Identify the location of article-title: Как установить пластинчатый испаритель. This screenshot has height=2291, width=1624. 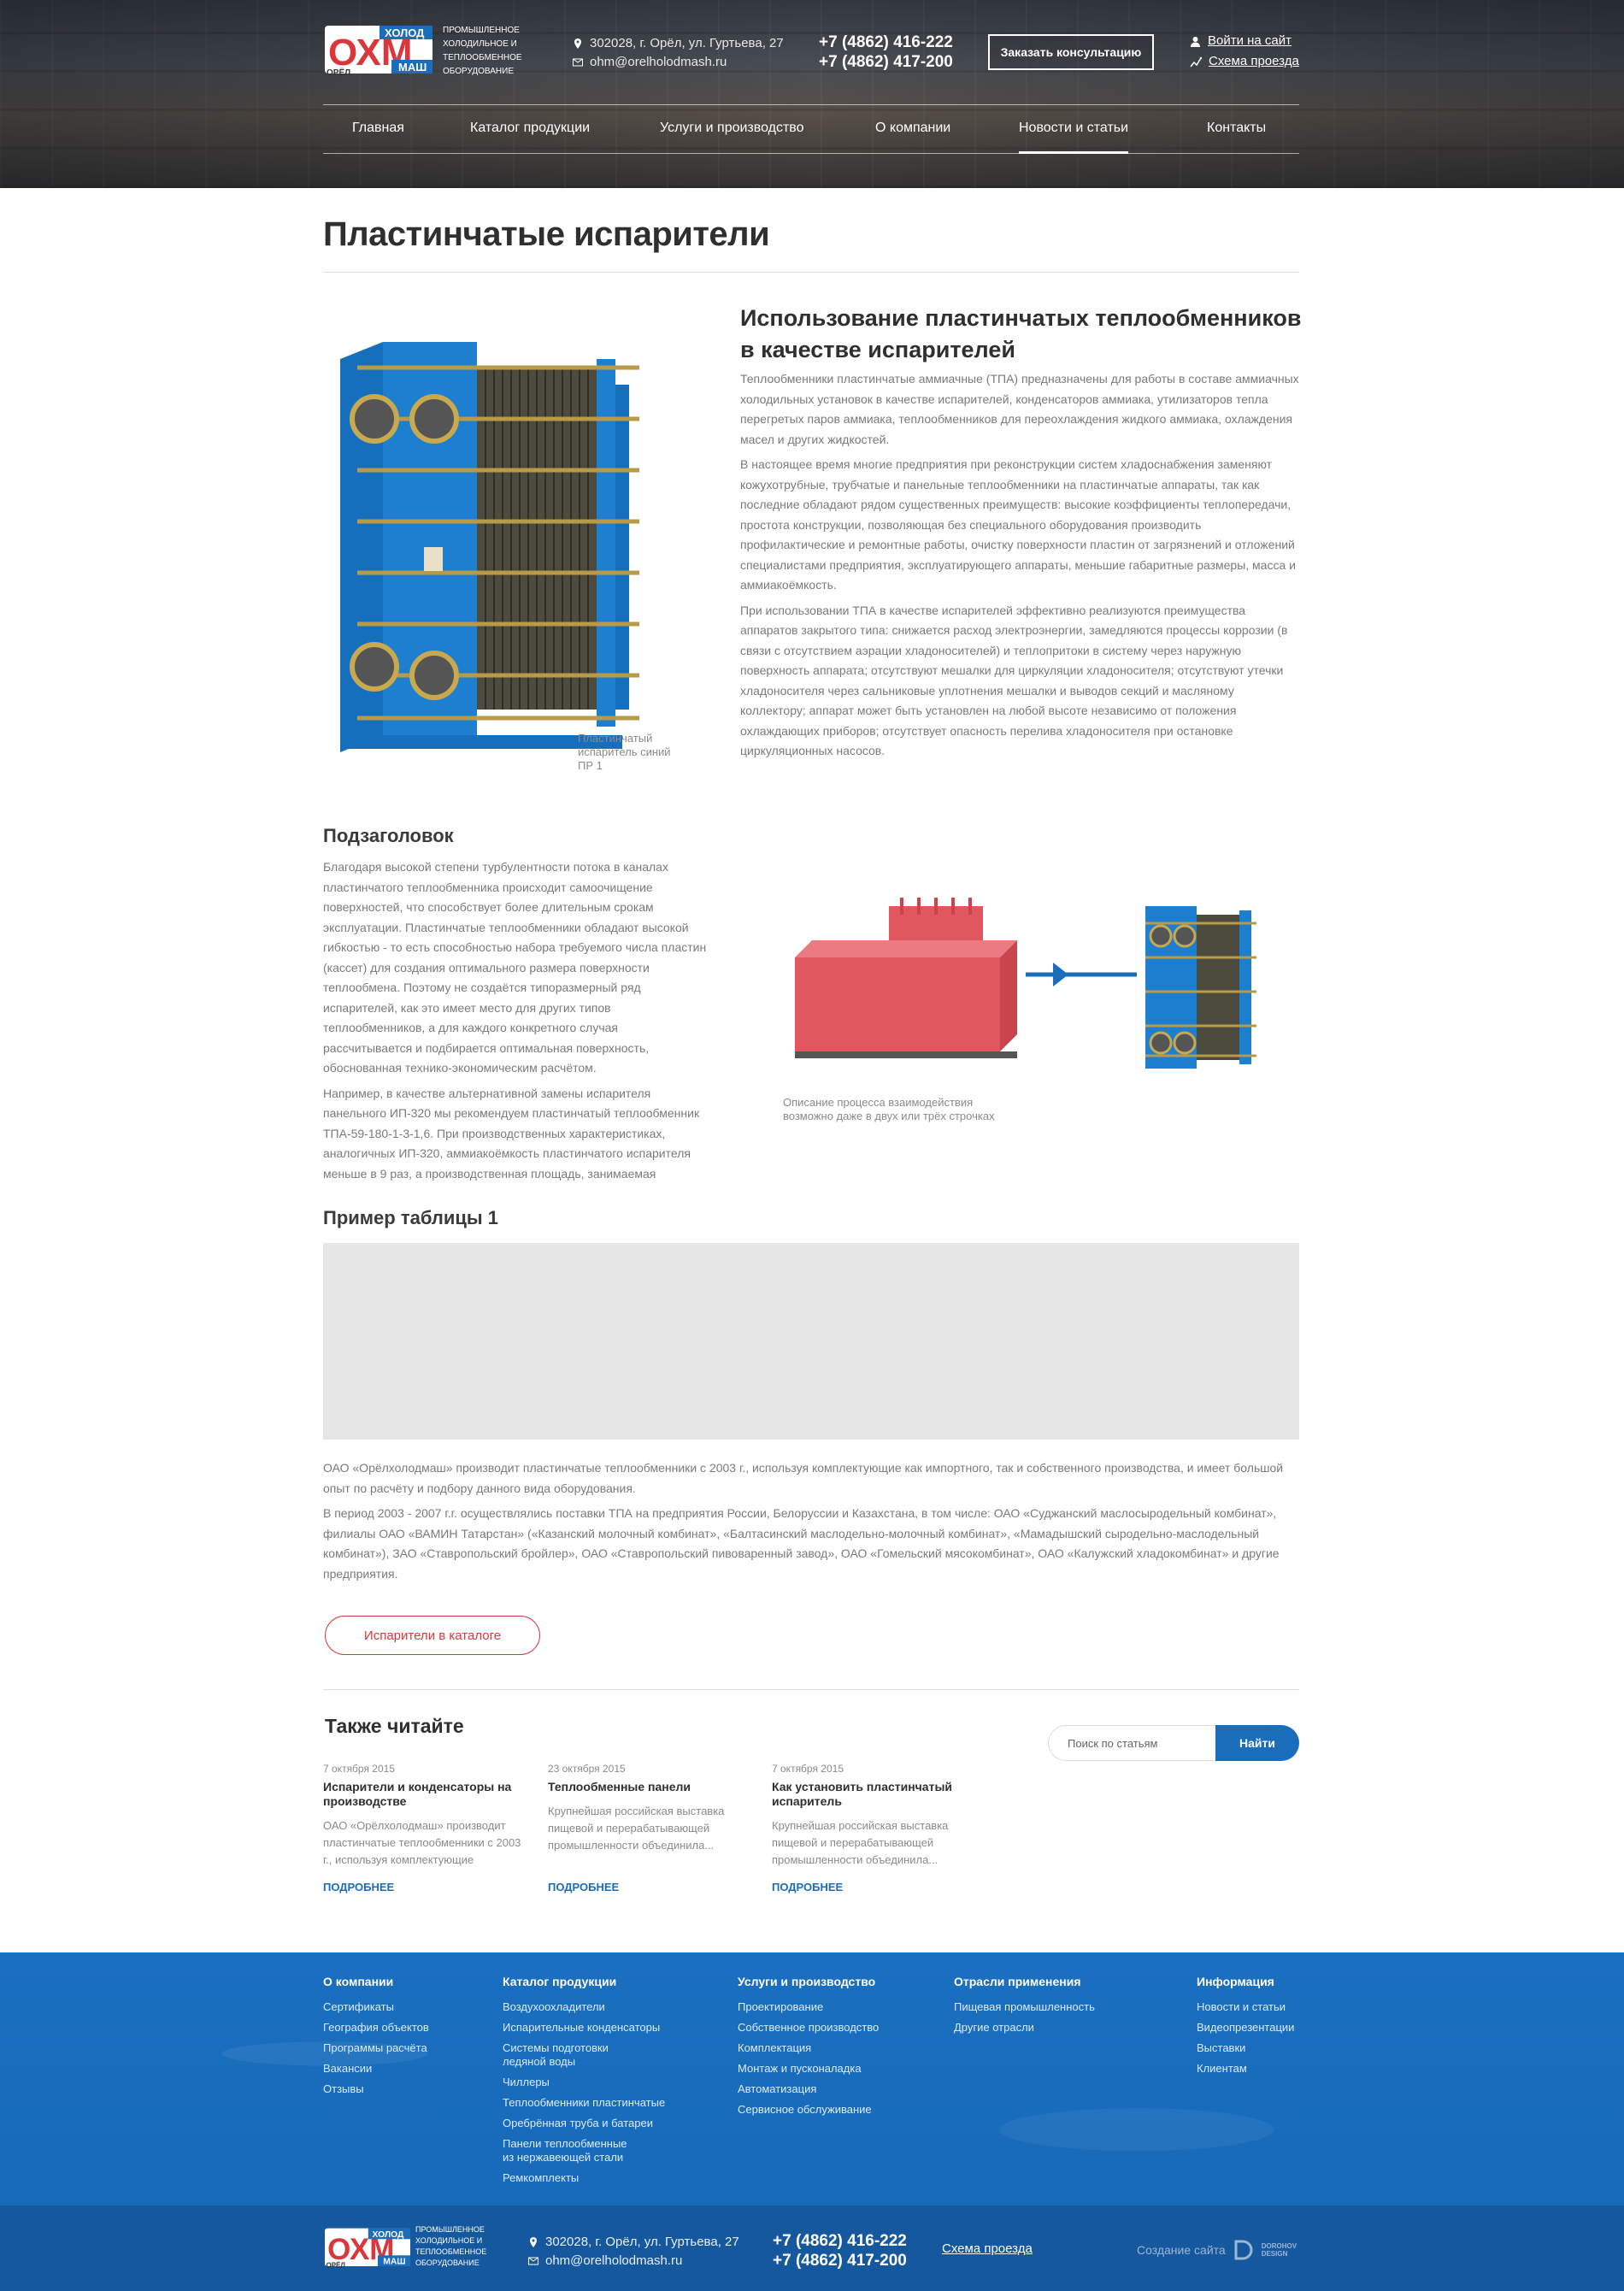
(871, 1794).